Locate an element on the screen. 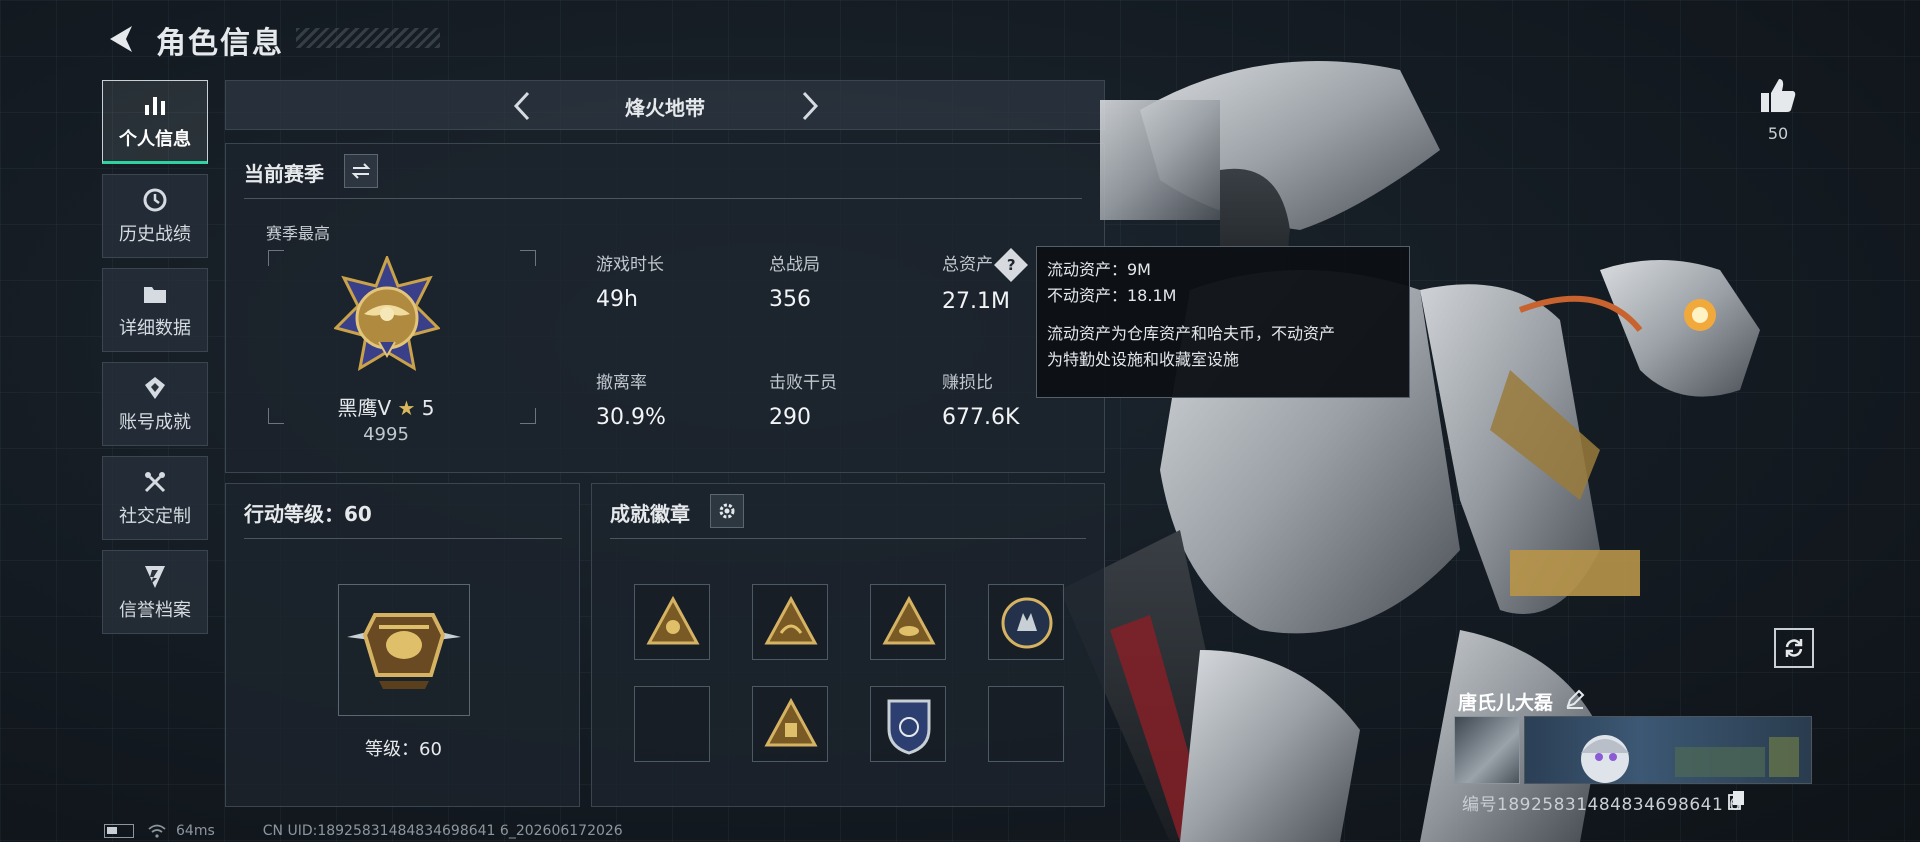  refresh-button is located at coordinates (1794, 648).